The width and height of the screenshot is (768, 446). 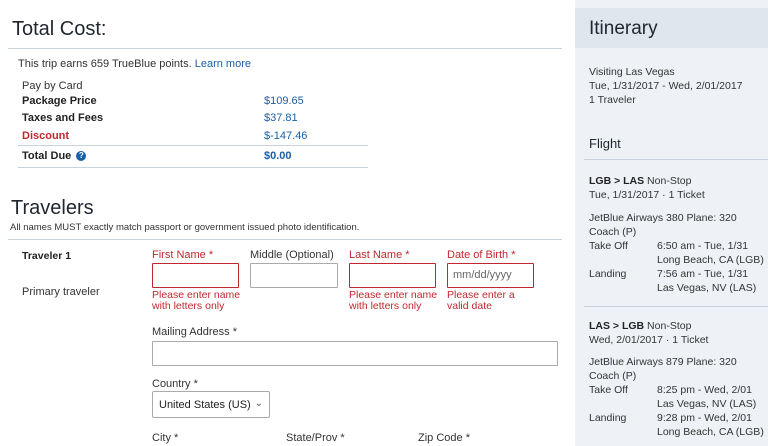 I want to click on dob-input: mm/dd/yyyy, so click(x=490, y=275).